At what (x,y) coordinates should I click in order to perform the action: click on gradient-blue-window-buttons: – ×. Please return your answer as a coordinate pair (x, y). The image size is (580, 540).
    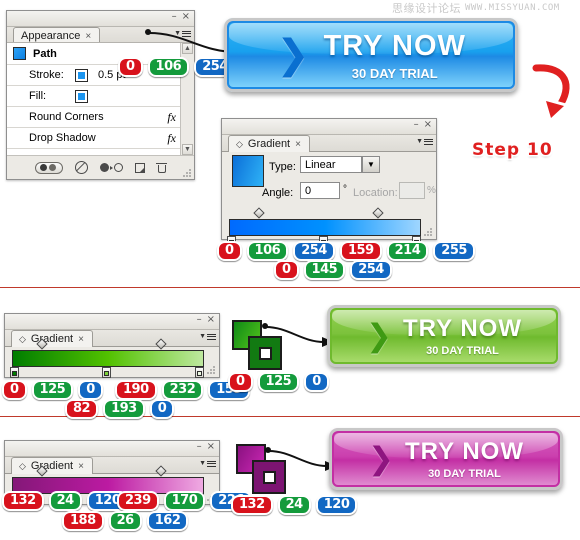
    Looking at the image, I should click on (423, 125).